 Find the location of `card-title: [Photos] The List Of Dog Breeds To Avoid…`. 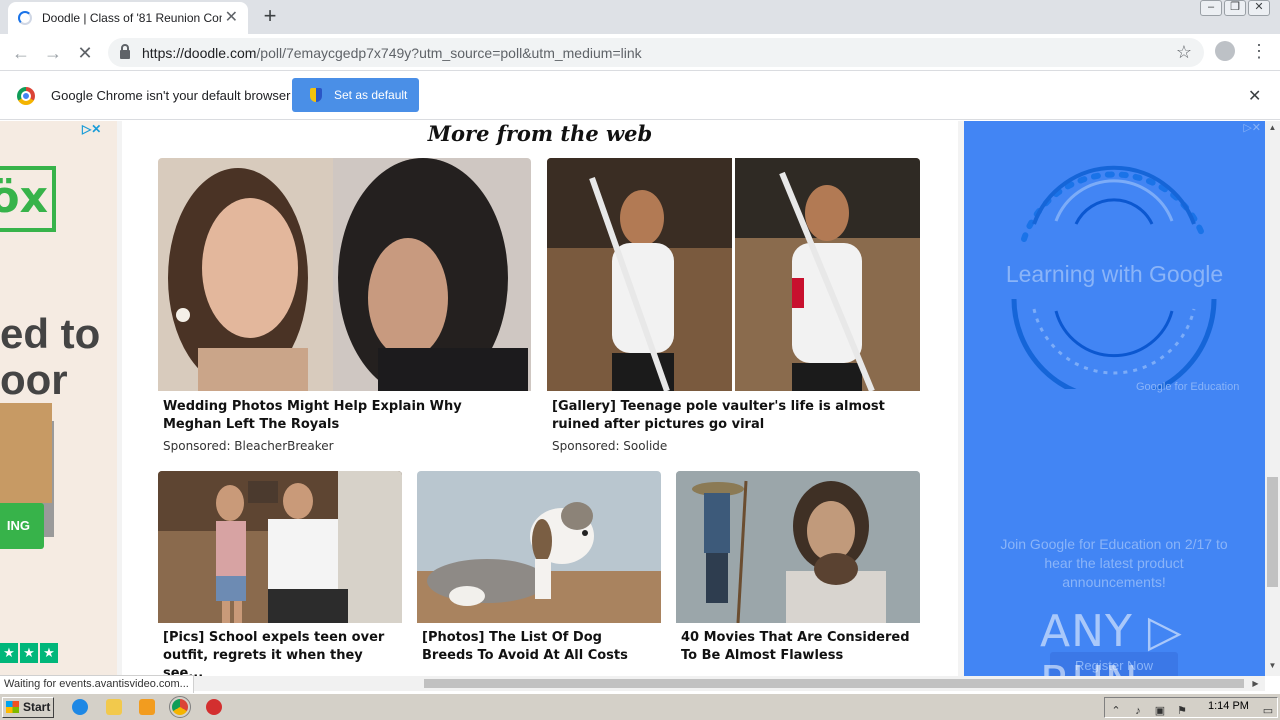

card-title: [Photos] The List Of Dog Breeds To Avoid… is located at coordinates (539, 647).